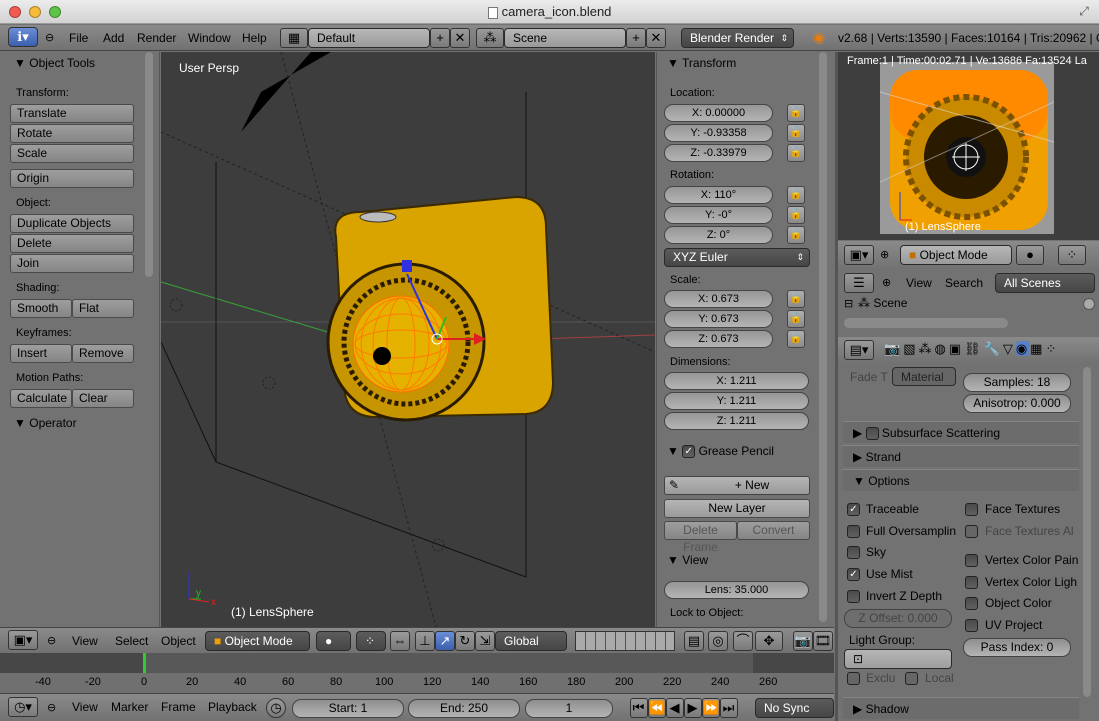 This screenshot has width=1099, height=721. I want to click on calculate-paths-button: Calculate, so click(41, 398).